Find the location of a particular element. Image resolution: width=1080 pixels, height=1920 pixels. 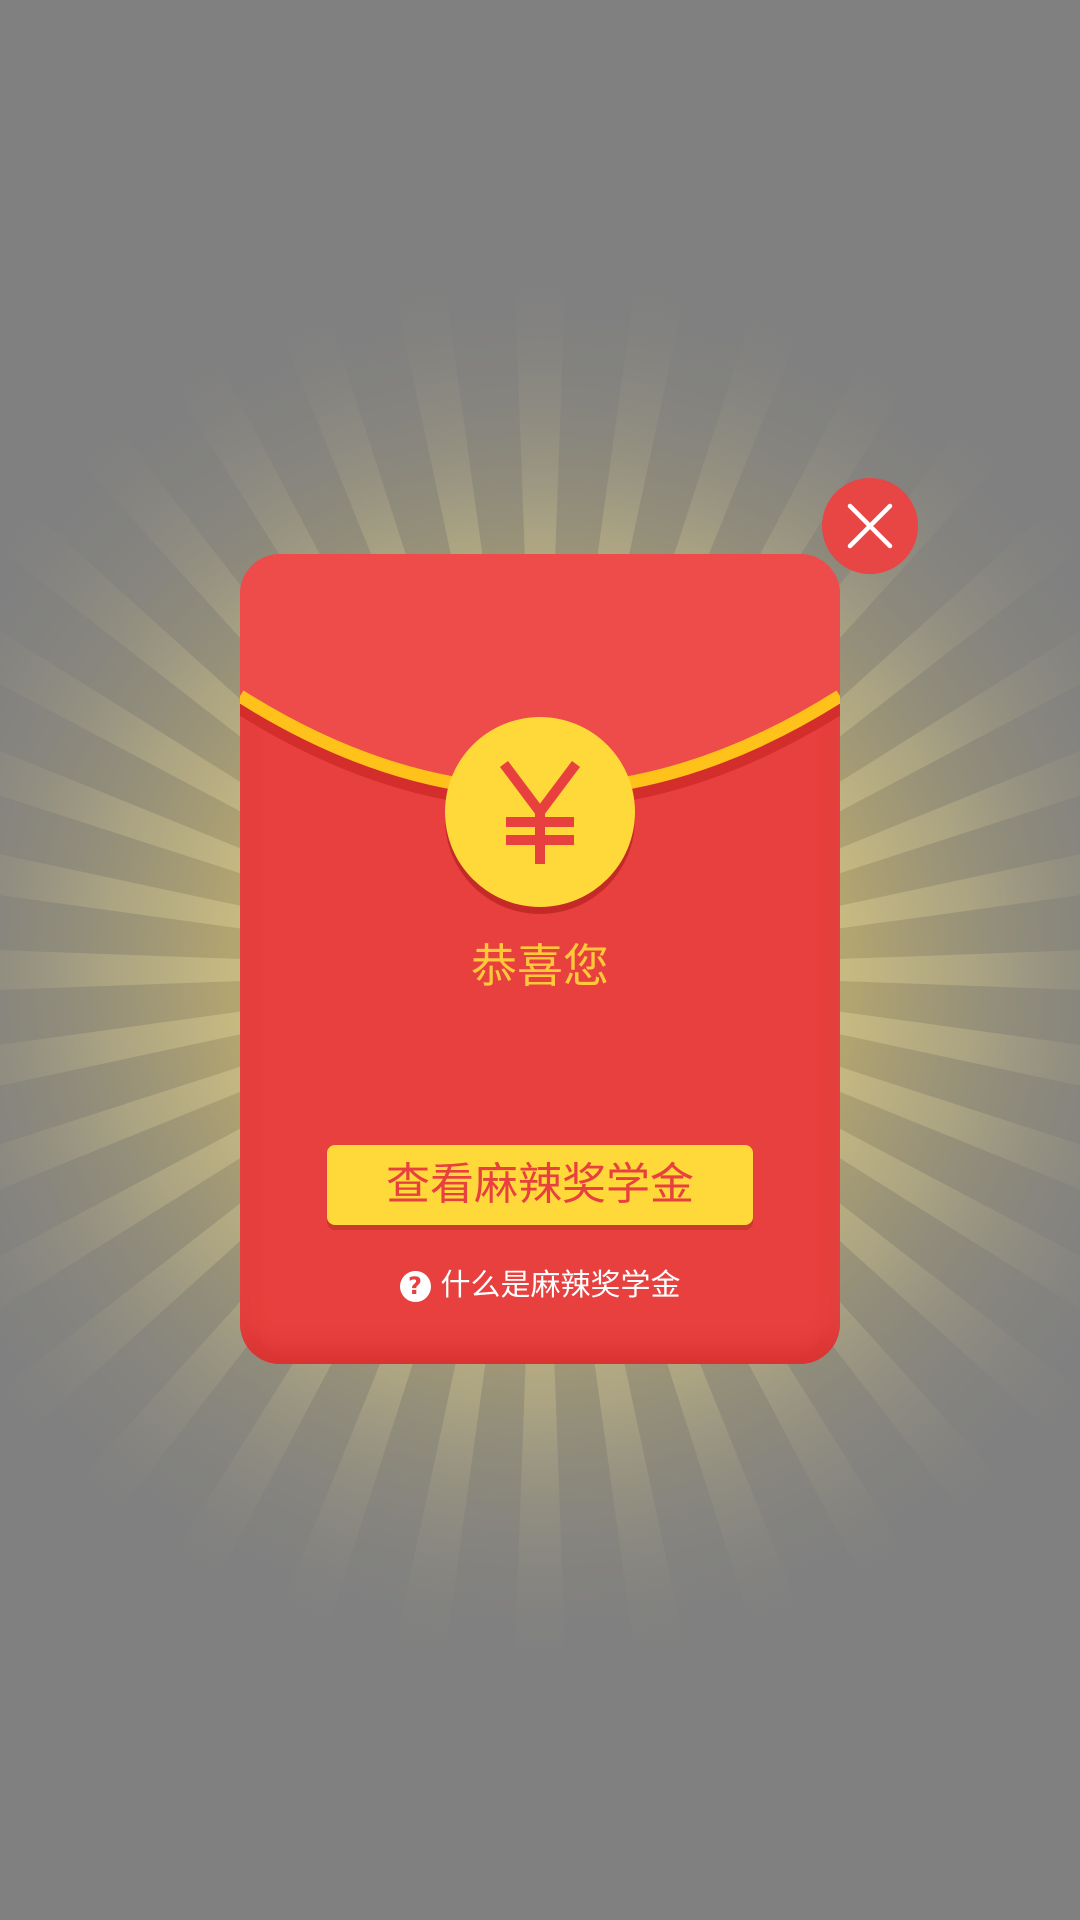

question-circle-icon: ? is located at coordinates (415, 1286).